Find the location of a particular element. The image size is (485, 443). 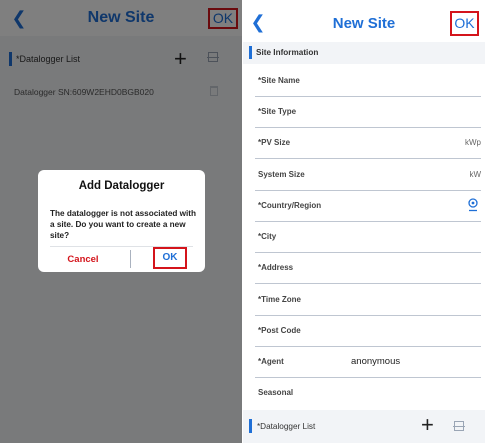

cancel-button: Cancel is located at coordinates (83, 260).